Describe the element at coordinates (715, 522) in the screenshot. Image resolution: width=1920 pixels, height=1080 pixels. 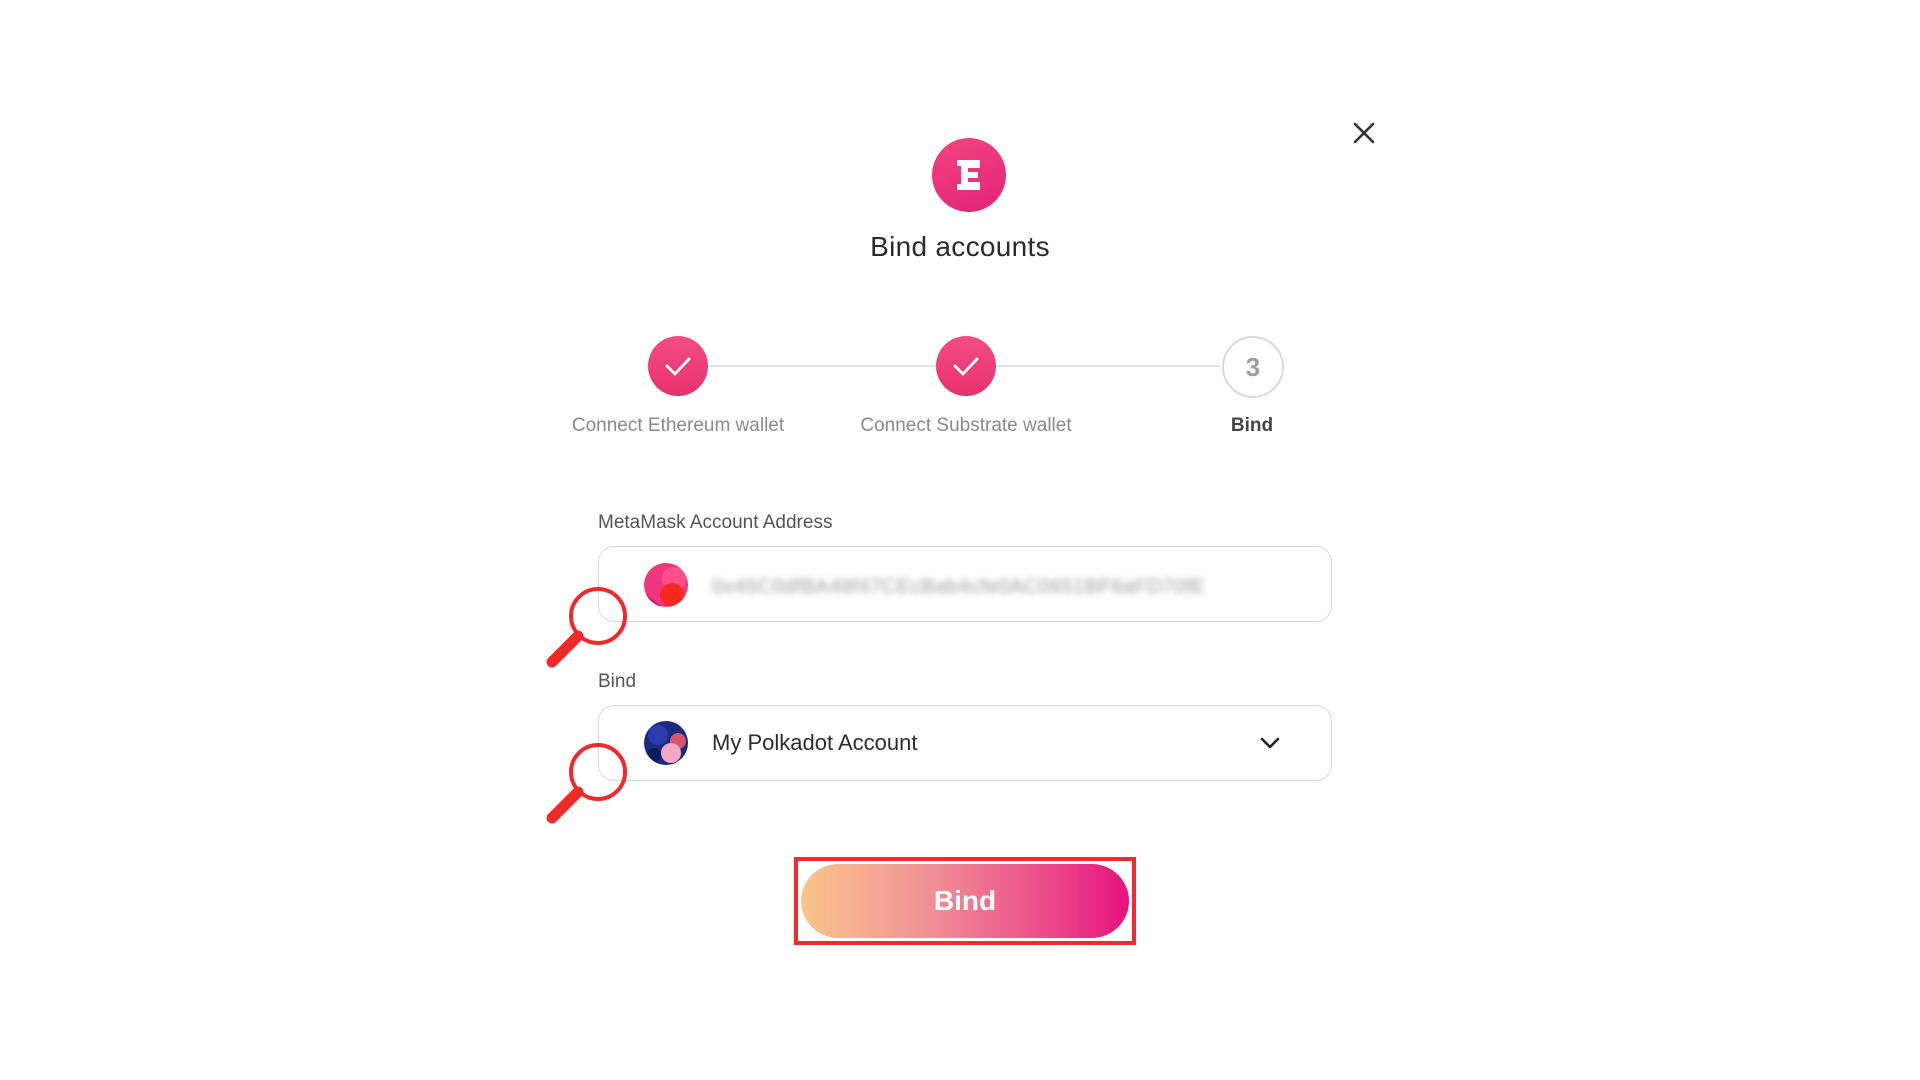
I see `metamask-address-label: MetaMask Account Address` at that location.